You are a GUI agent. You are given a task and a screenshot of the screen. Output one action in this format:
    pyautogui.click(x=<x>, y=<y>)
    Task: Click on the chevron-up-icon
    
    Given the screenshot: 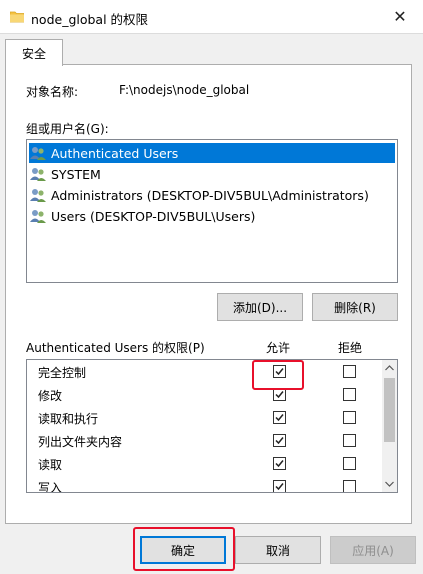 What is the action you would take?
    pyautogui.click(x=389, y=368)
    